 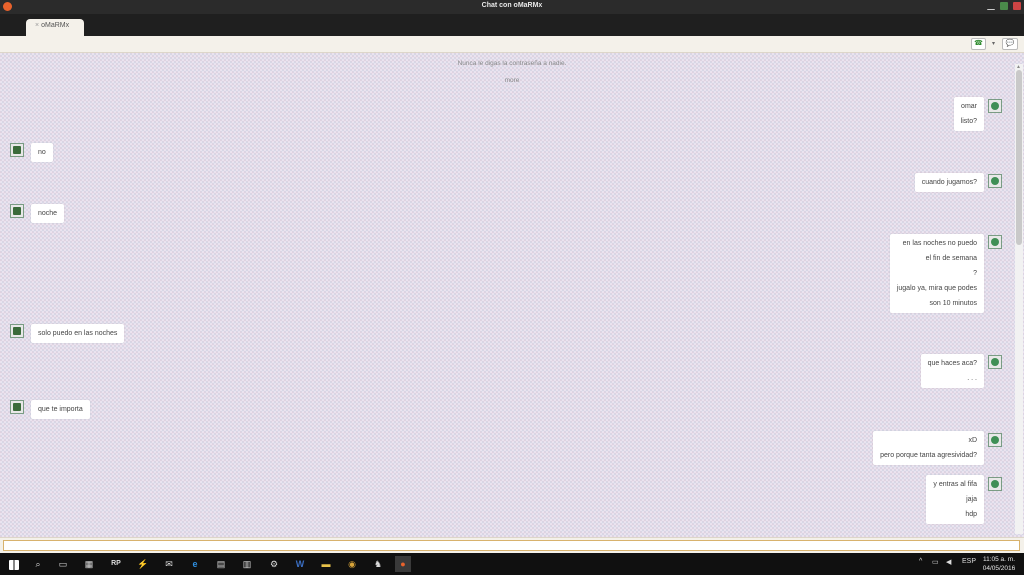 I want to click on window-titlebar: Chat con oMaRMx, so click(x=512, y=7).